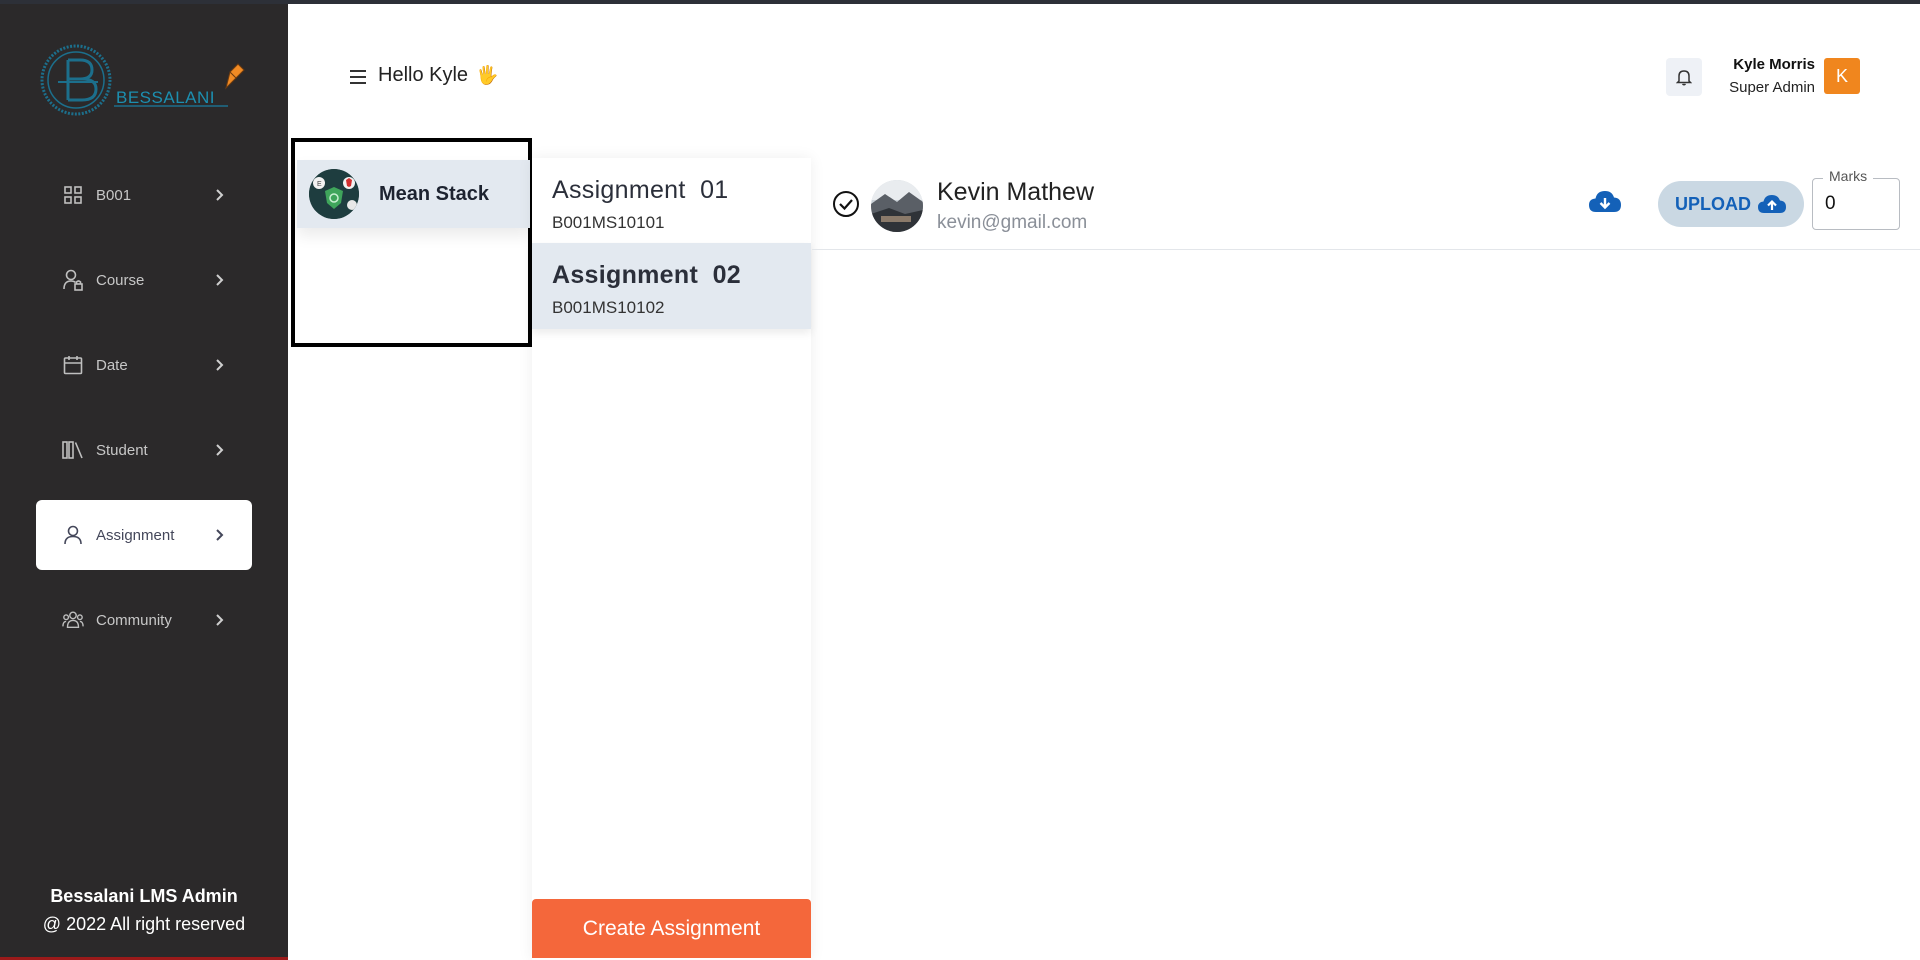 The image size is (1920, 960). I want to click on footer-copyright: @ 2022 All right reserved, so click(144, 924).